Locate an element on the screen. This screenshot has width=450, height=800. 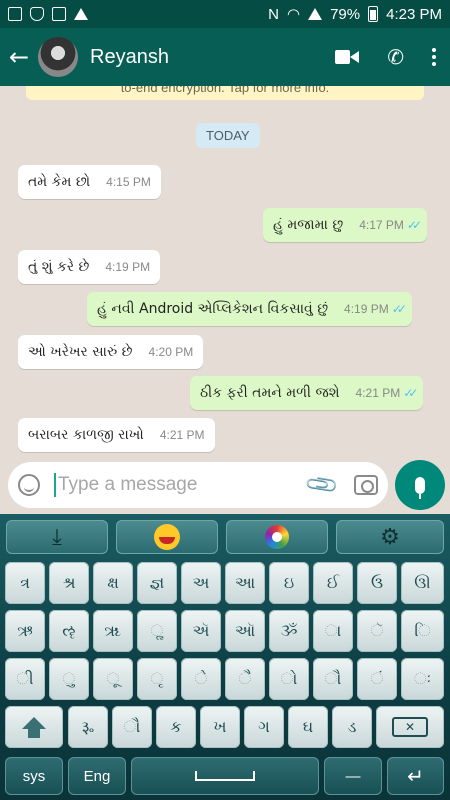
message-text: બરાબર કાળજી રાખો is located at coordinates (86, 435).